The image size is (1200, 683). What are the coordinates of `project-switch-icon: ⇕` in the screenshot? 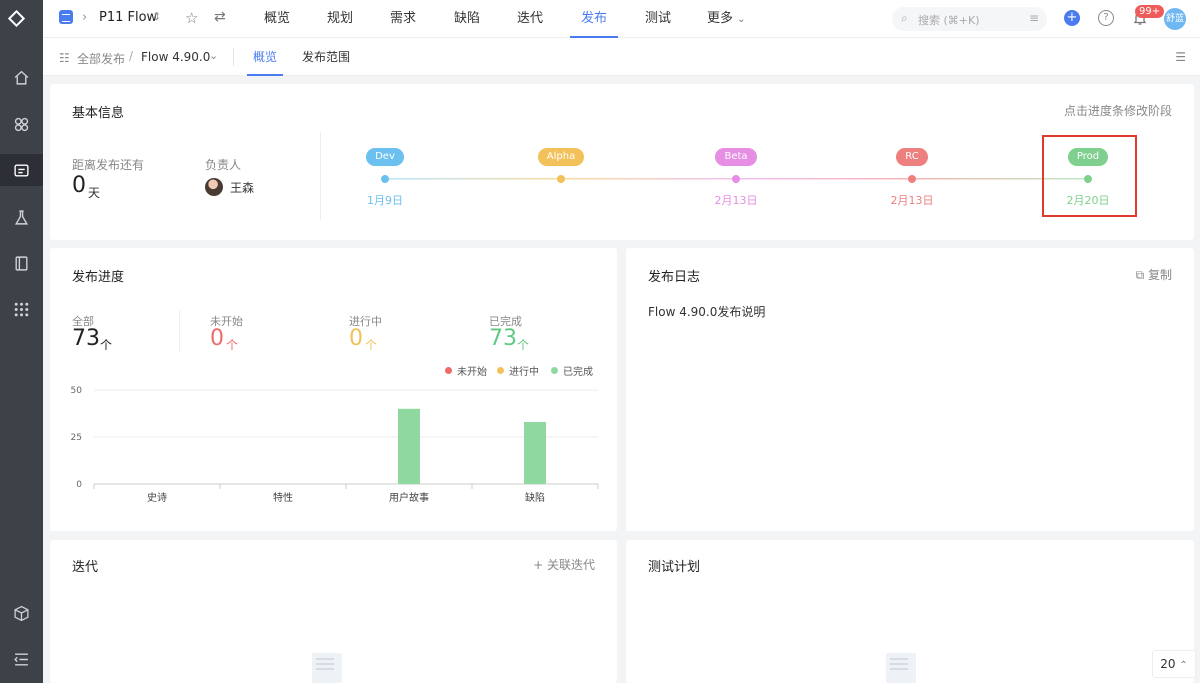 It's located at (156, 16).